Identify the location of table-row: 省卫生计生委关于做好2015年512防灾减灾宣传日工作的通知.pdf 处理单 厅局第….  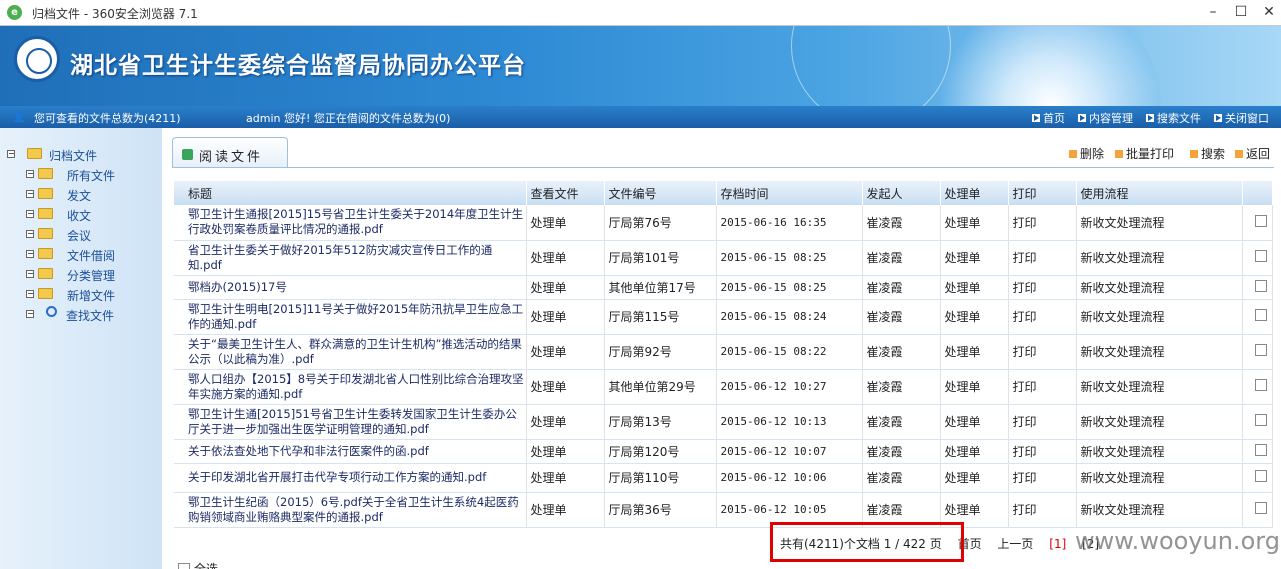
(723, 258).